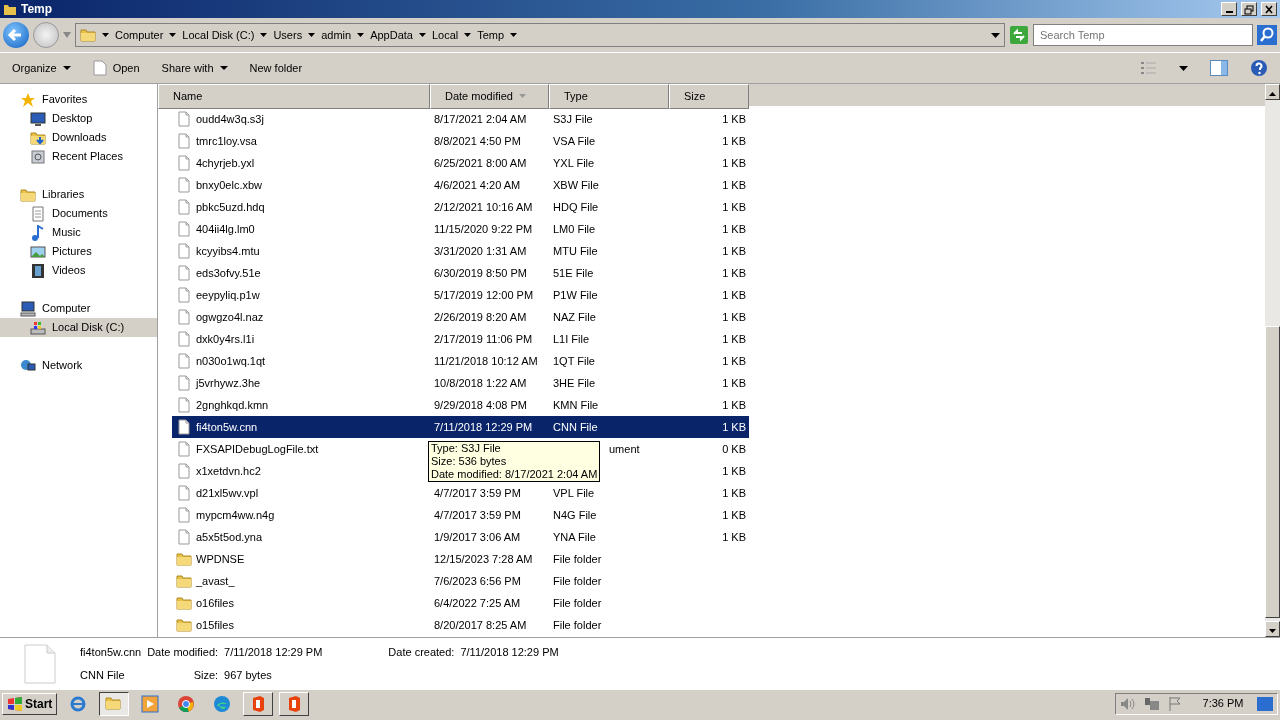 The height and width of the screenshot is (720, 1280). Describe the element at coordinates (1249, 9) in the screenshot. I see `restore-button` at that location.